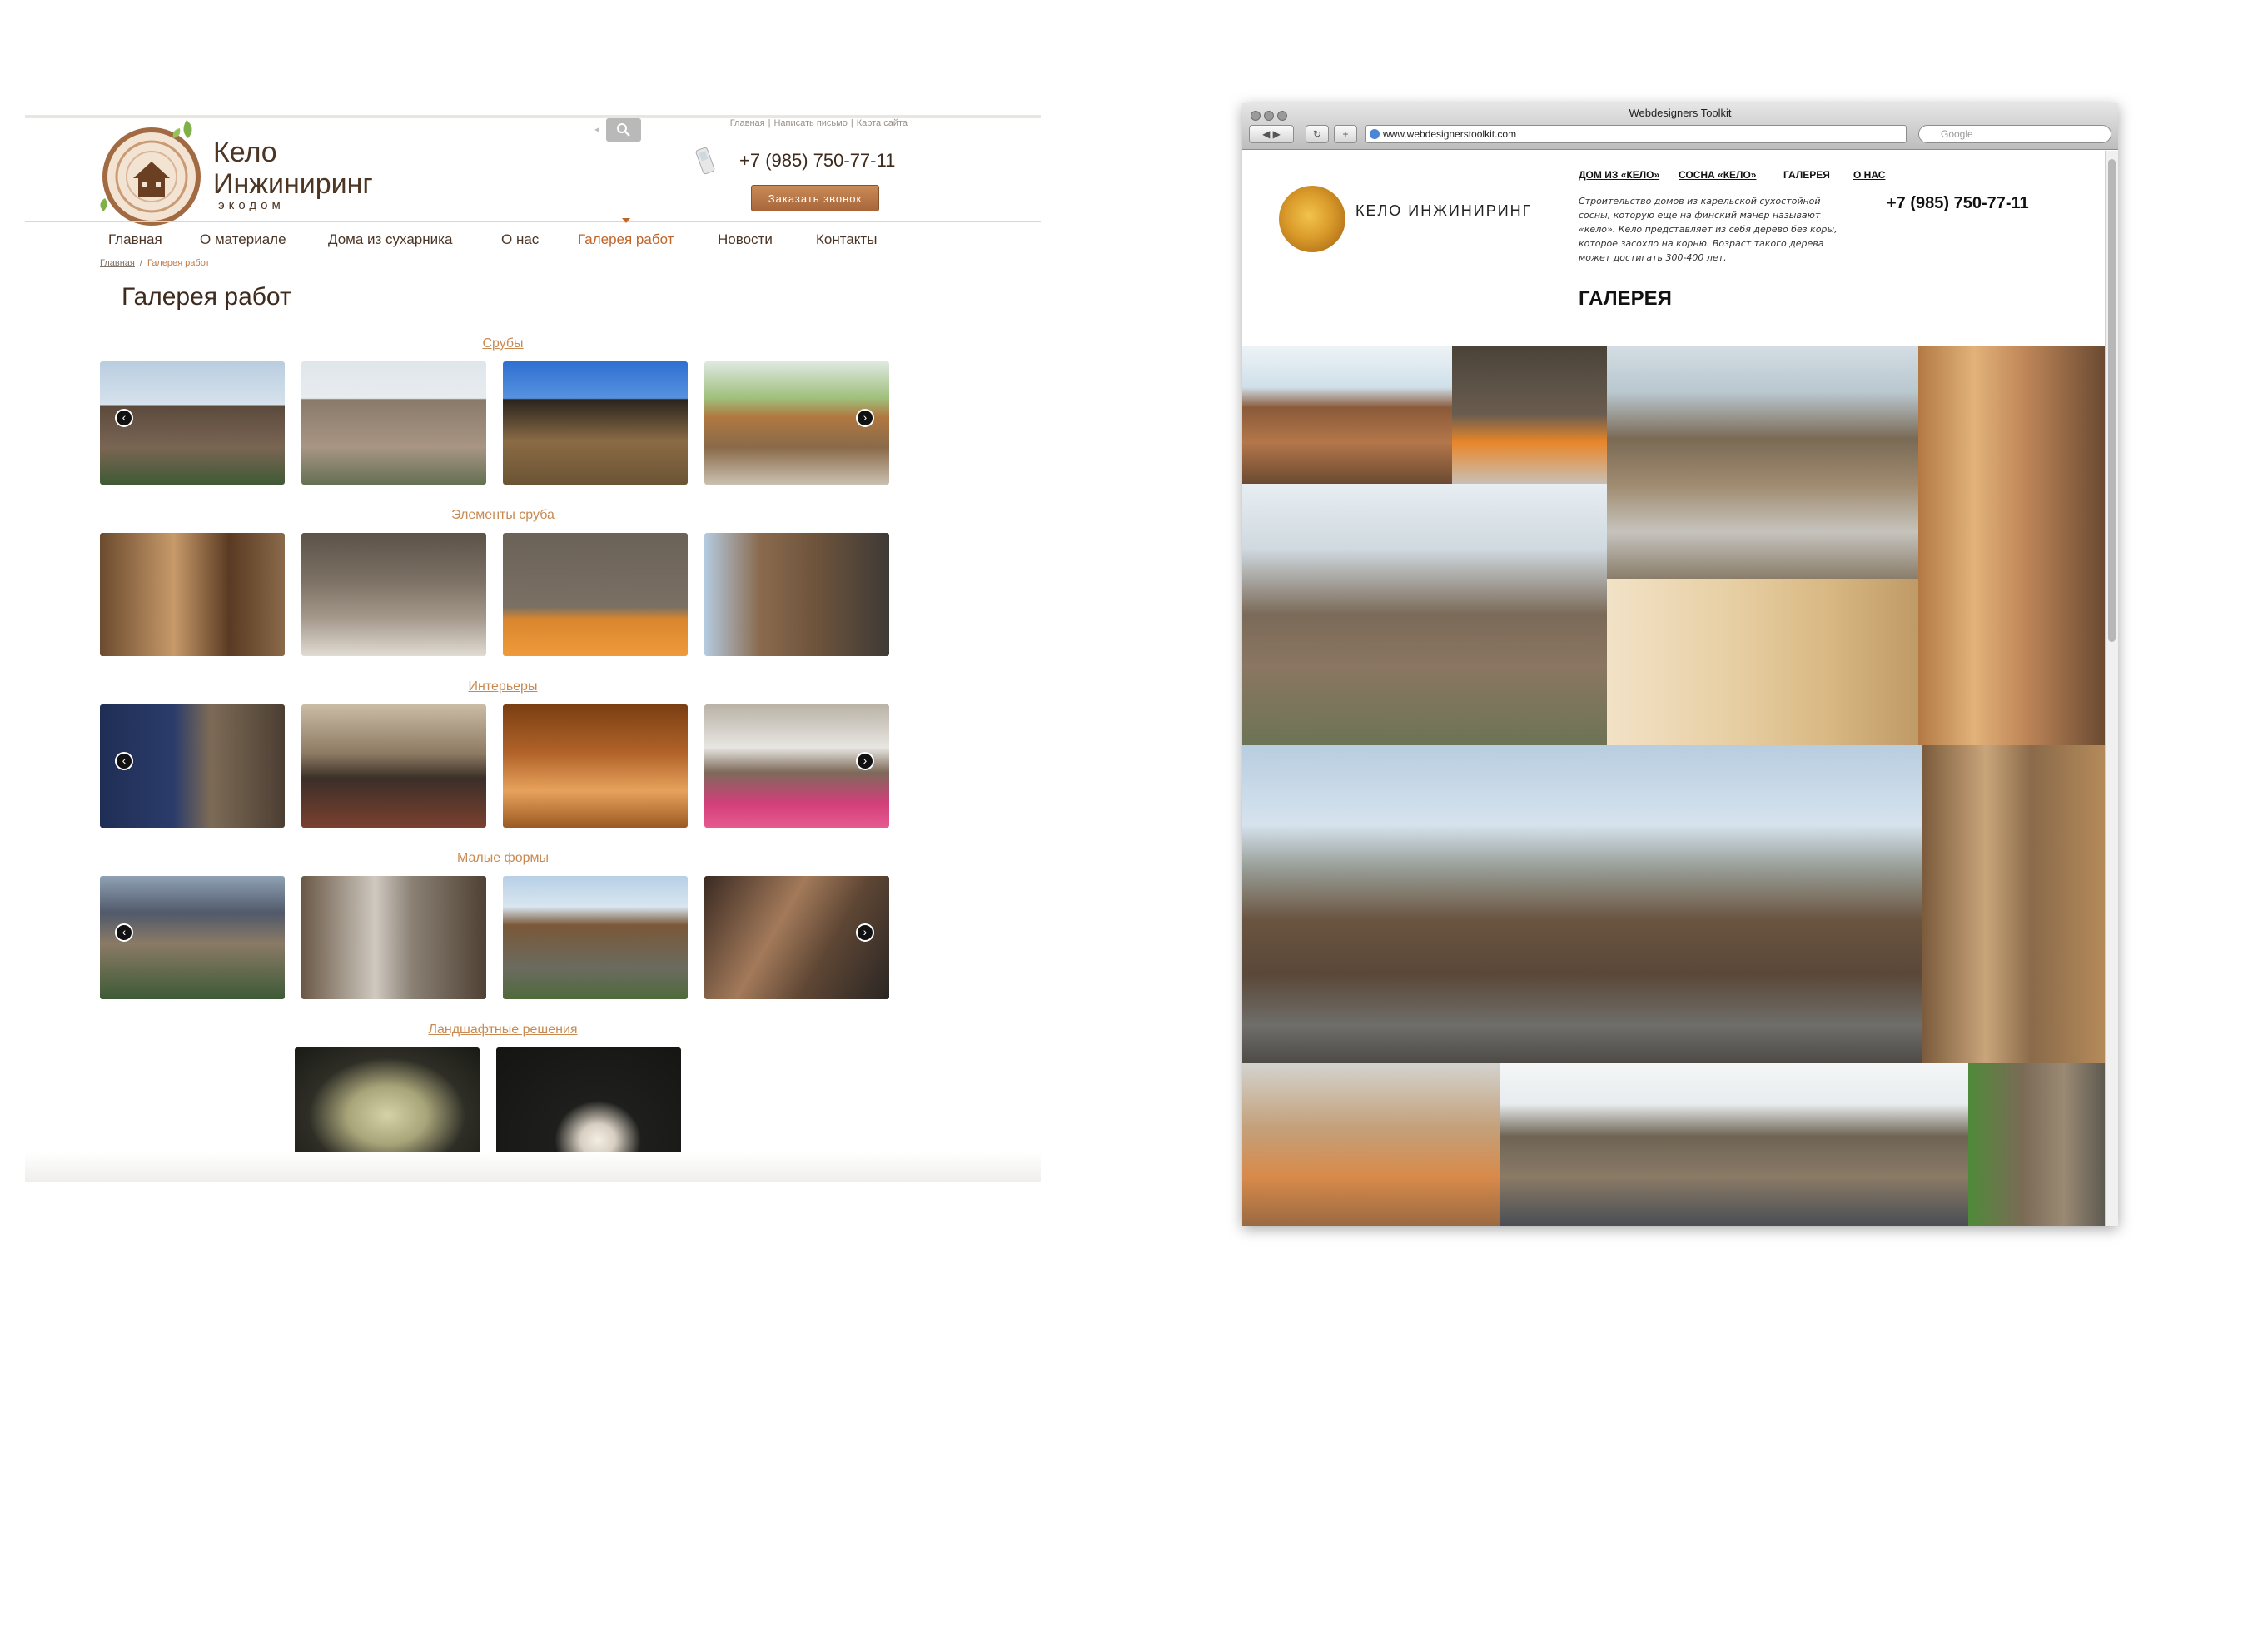  I want to click on utility-link-sitemap: Карта сайта, so click(883, 123).